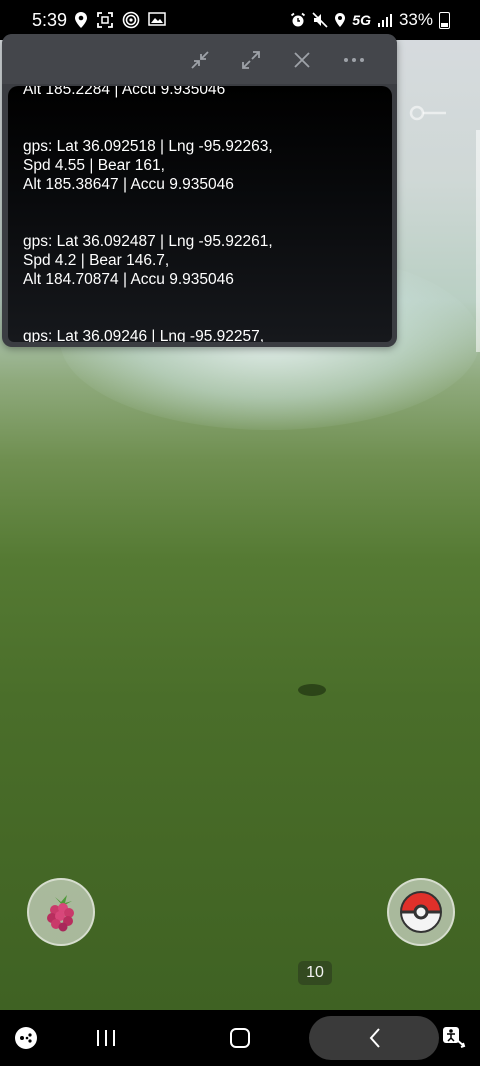  I want to click on log-line: Alt 185.38647 | Accu 9.935046, so click(128, 184).